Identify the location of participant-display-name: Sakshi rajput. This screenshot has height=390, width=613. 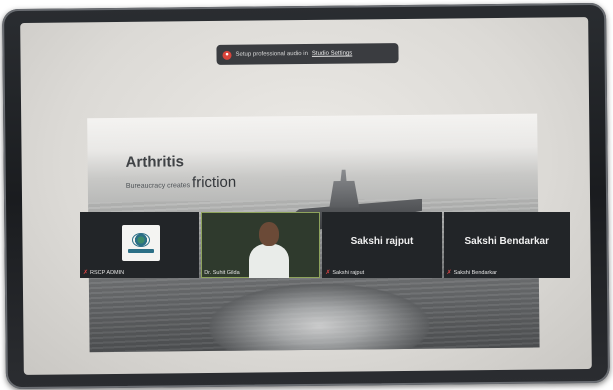
(382, 241).